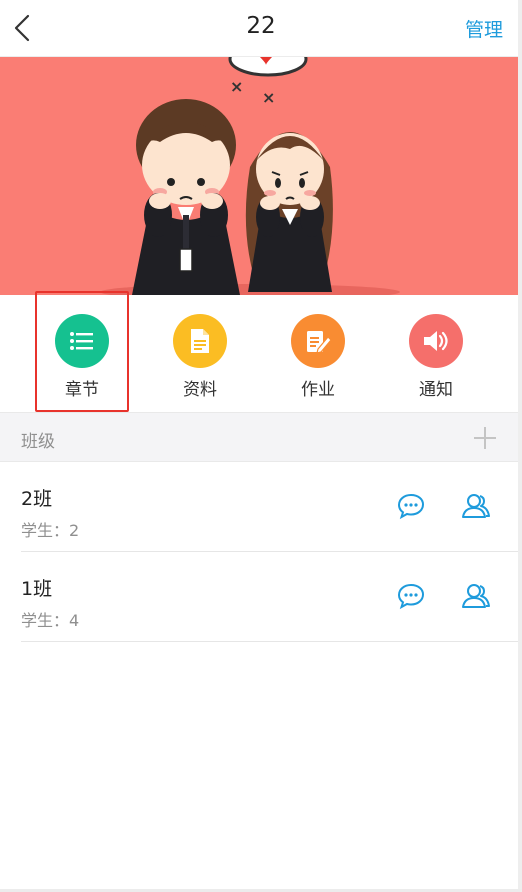  What do you see at coordinates (200, 390) in the screenshot?
I see `feature-materials-label: 资料` at bounding box center [200, 390].